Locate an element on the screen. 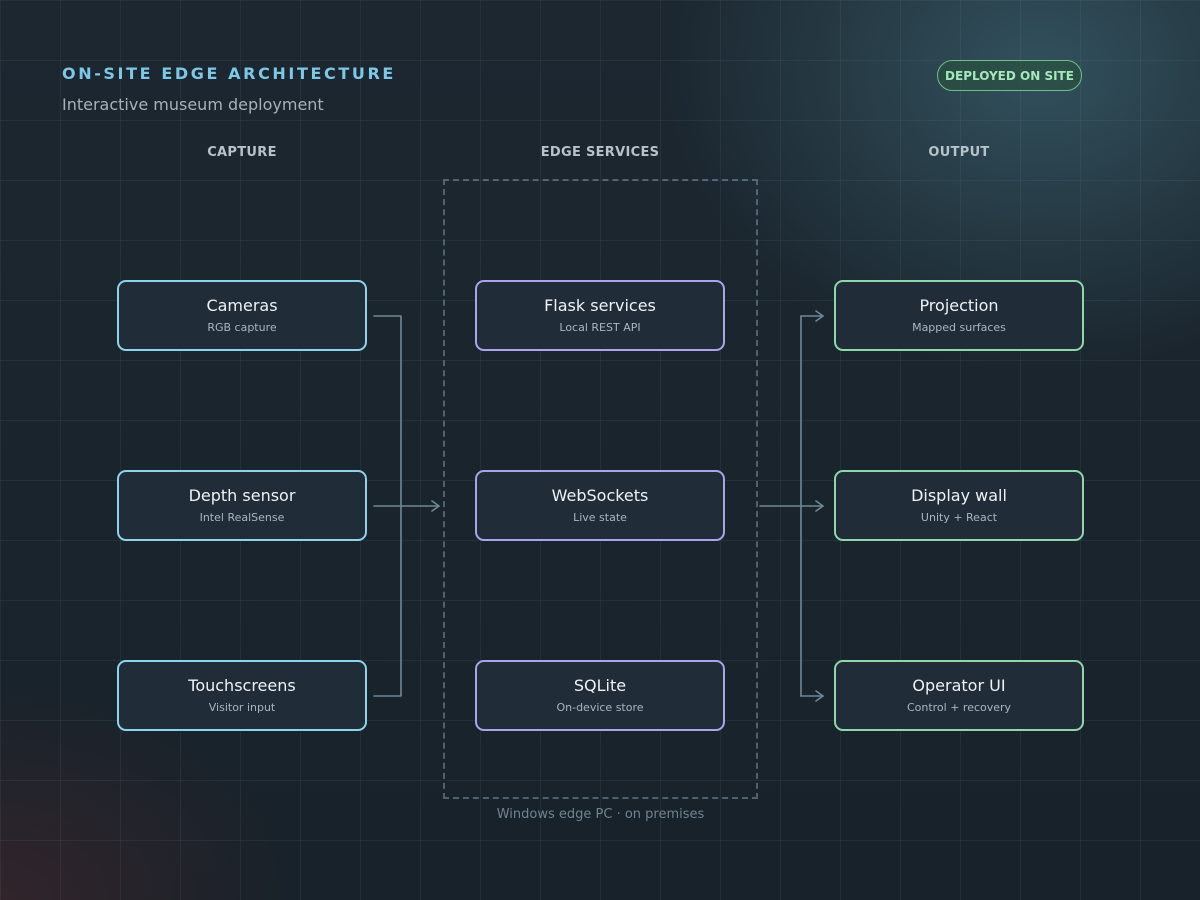 The width and height of the screenshot is (1200, 900). page-subtitle: Interactive museum deployment is located at coordinates (193, 104).